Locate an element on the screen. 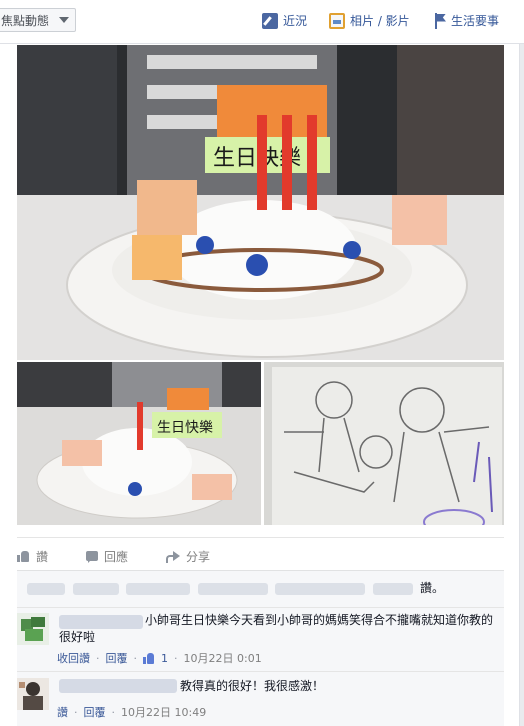  life-event-label: 生活要事 is located at coordinates (475, 21).